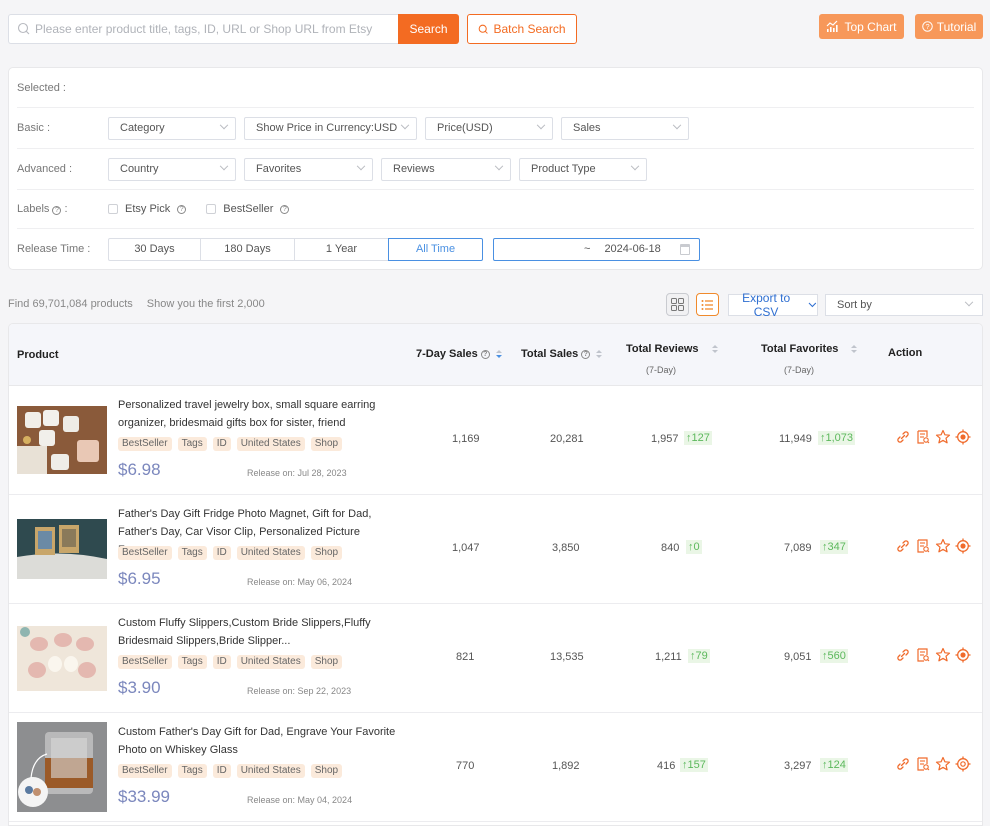 This screenshot has width=990, height=826. Describe the element at coordinates (694, 765) in the screenshot. I see `reviews-delta: ↑157` at that location.